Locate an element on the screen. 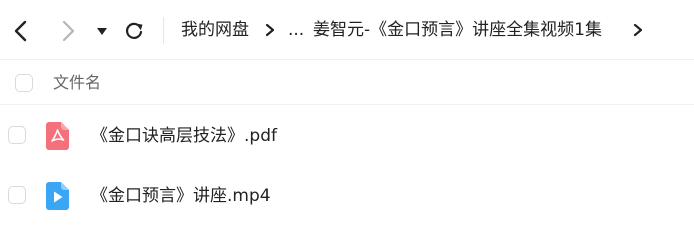  caret-down-icon is located at coordinates (102, 31).